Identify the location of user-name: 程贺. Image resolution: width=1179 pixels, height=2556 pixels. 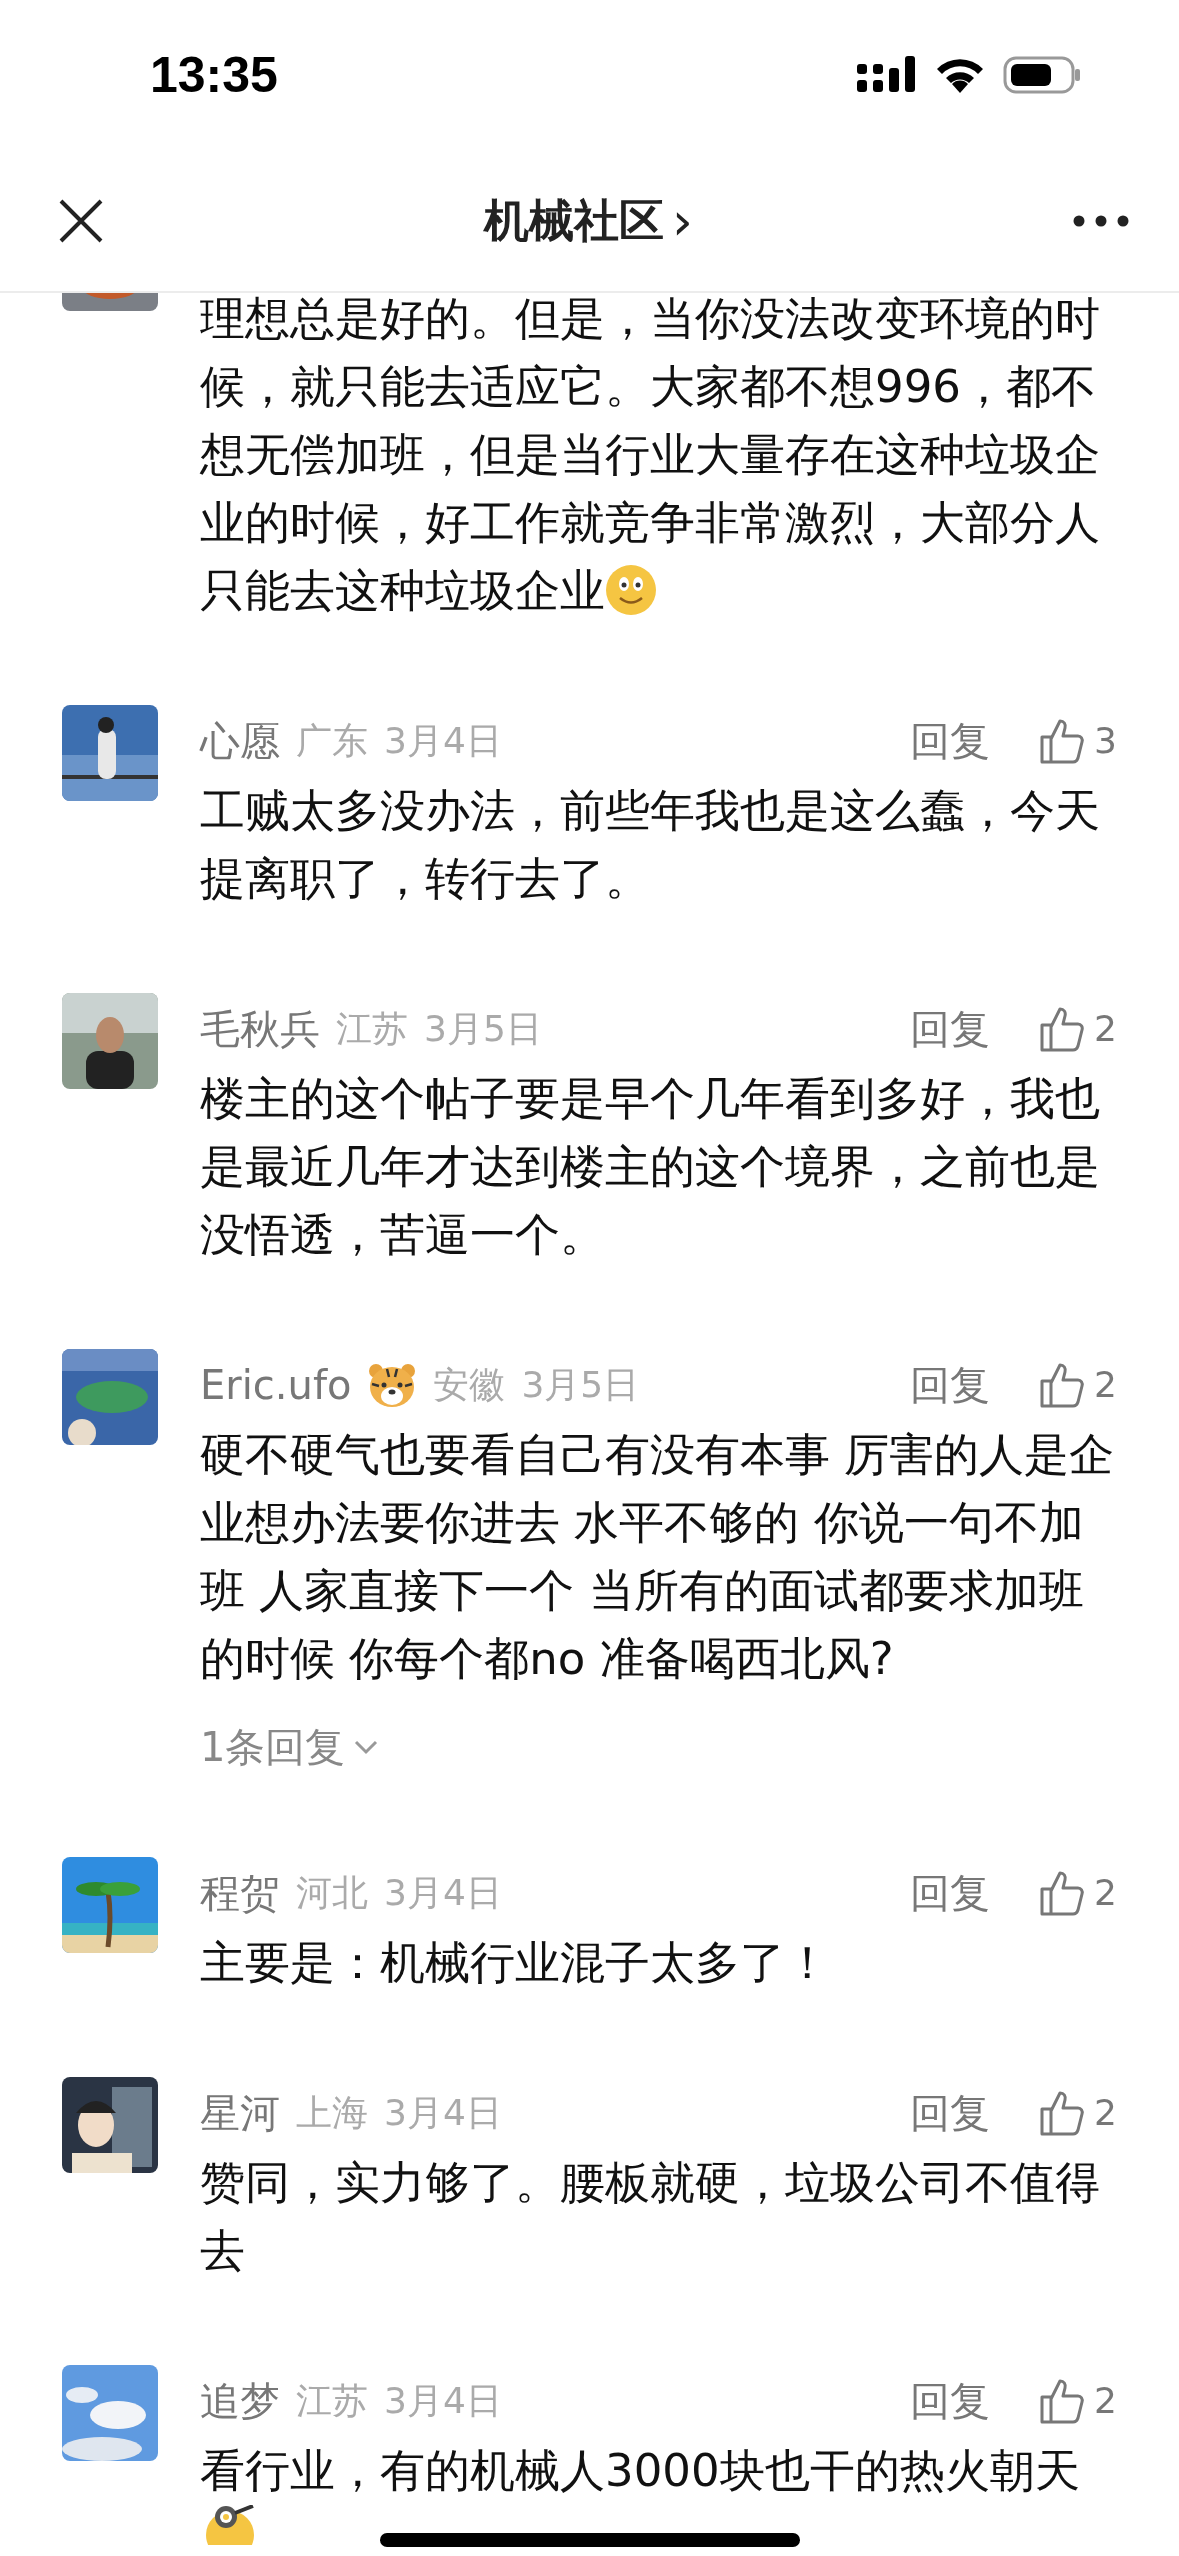
(240, 1893).